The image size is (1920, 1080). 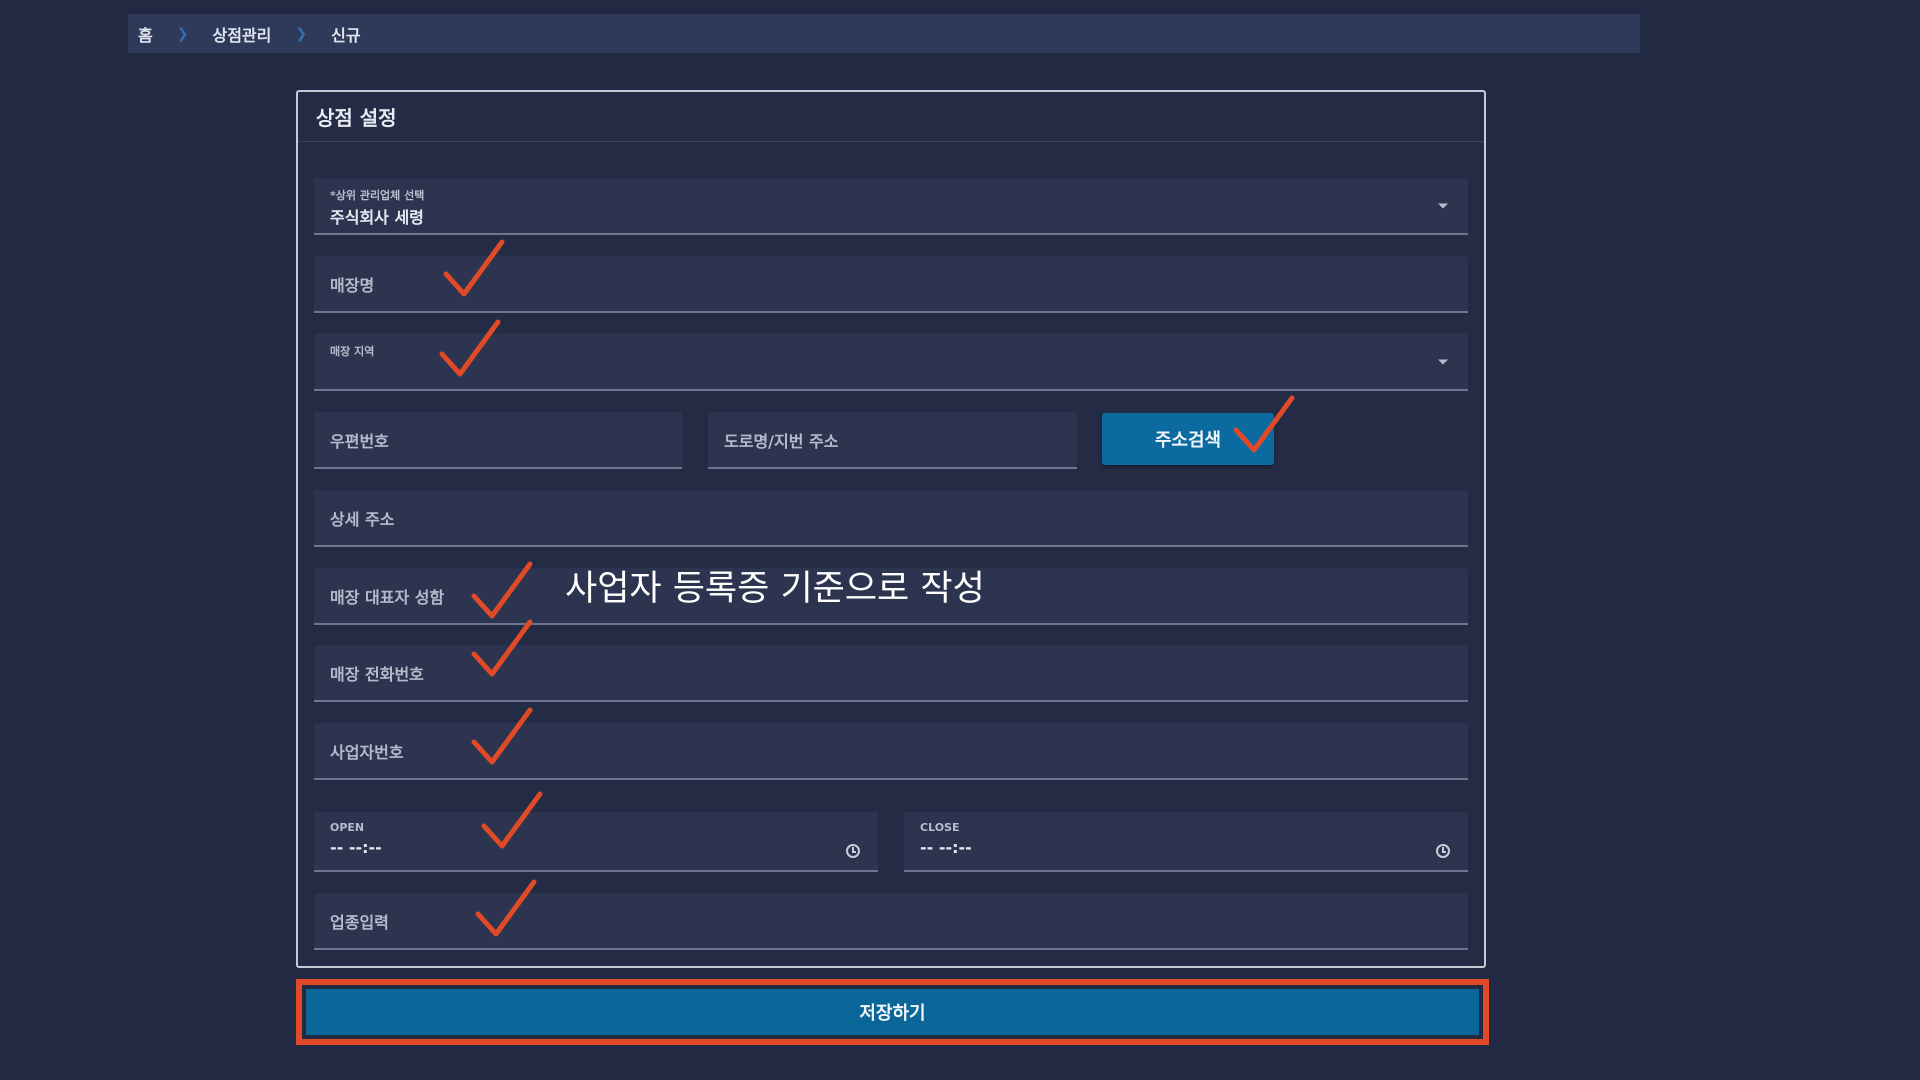 I want to click on postal-code-label: 우편번호, so click(x=359, y=441).